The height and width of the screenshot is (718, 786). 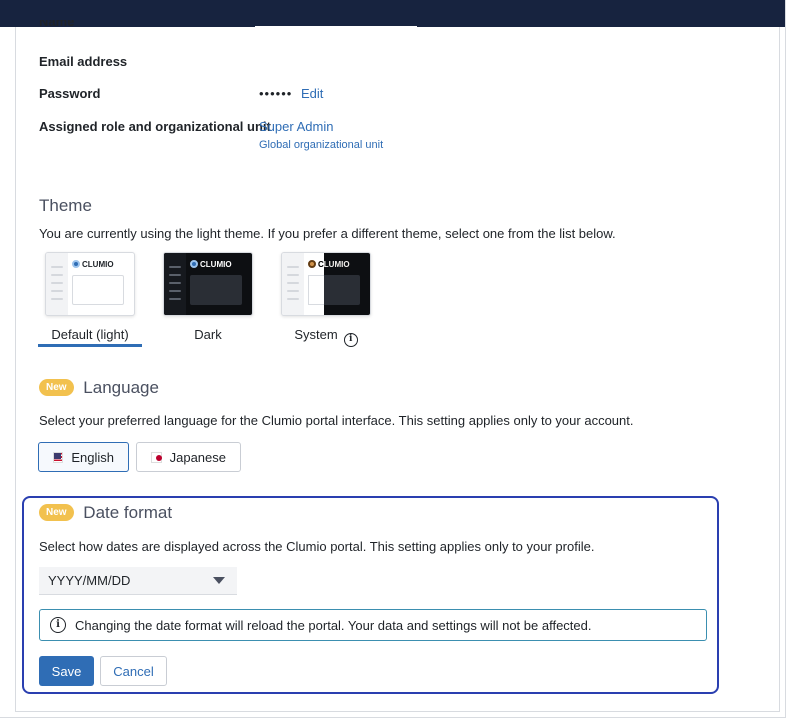 I want to click on name-label-text: Name, so click(x=57, y=24).